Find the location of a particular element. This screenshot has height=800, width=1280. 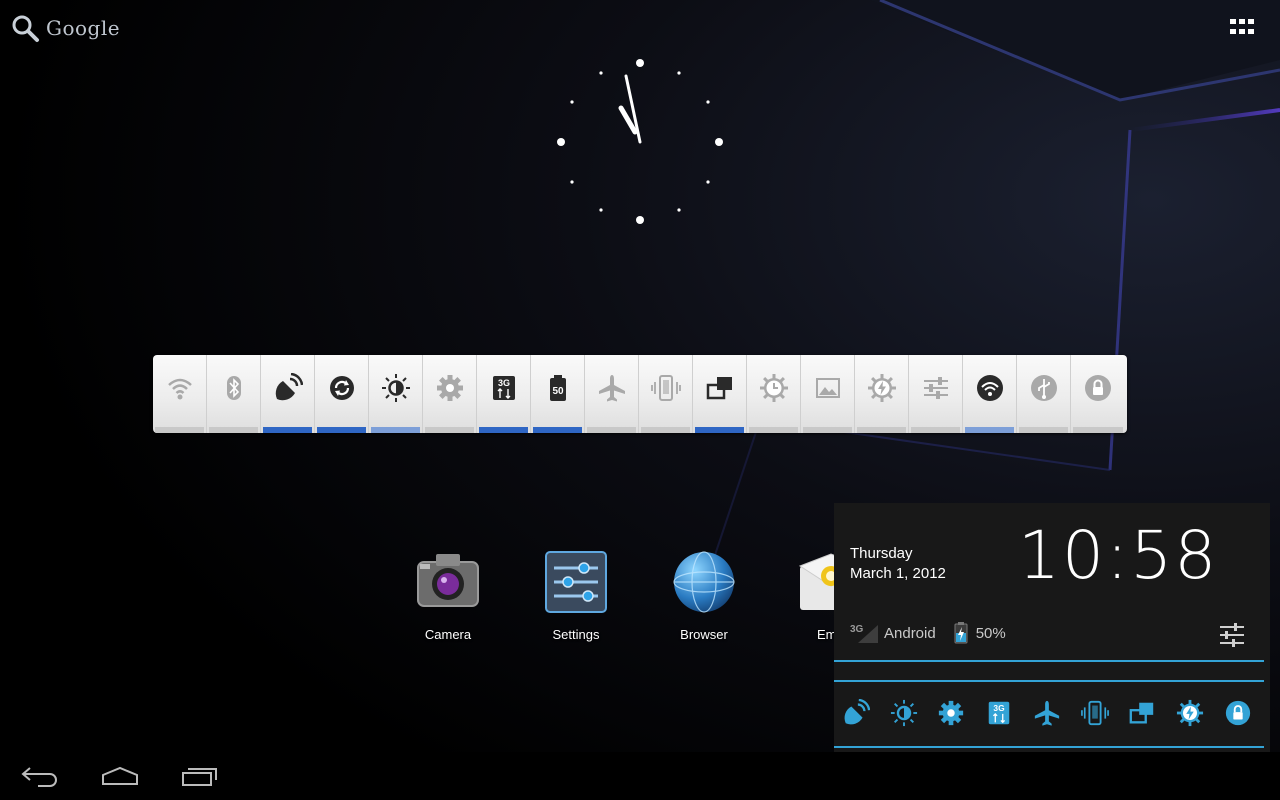

gps-satellite-icon is located at coordinates (289, 387).